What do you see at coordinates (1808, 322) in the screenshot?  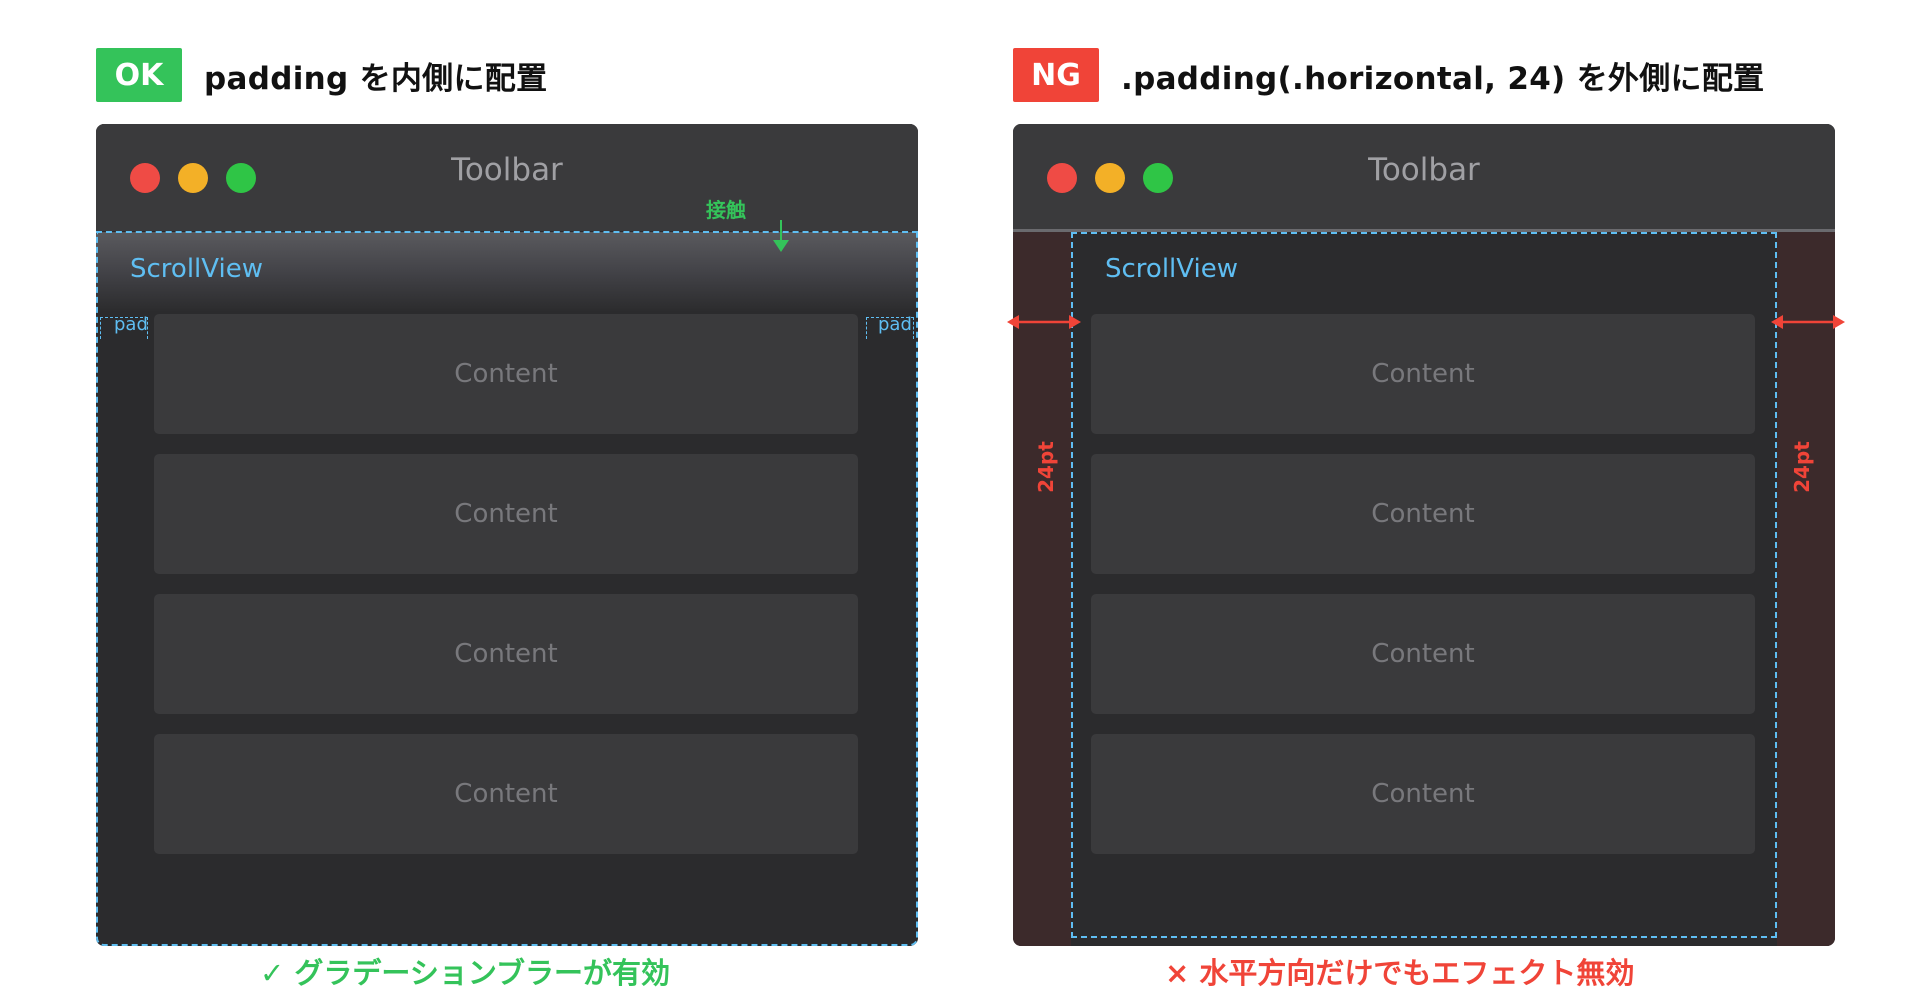 I see `ng-measure-arrow-right` at bounding box center [1808, 322].